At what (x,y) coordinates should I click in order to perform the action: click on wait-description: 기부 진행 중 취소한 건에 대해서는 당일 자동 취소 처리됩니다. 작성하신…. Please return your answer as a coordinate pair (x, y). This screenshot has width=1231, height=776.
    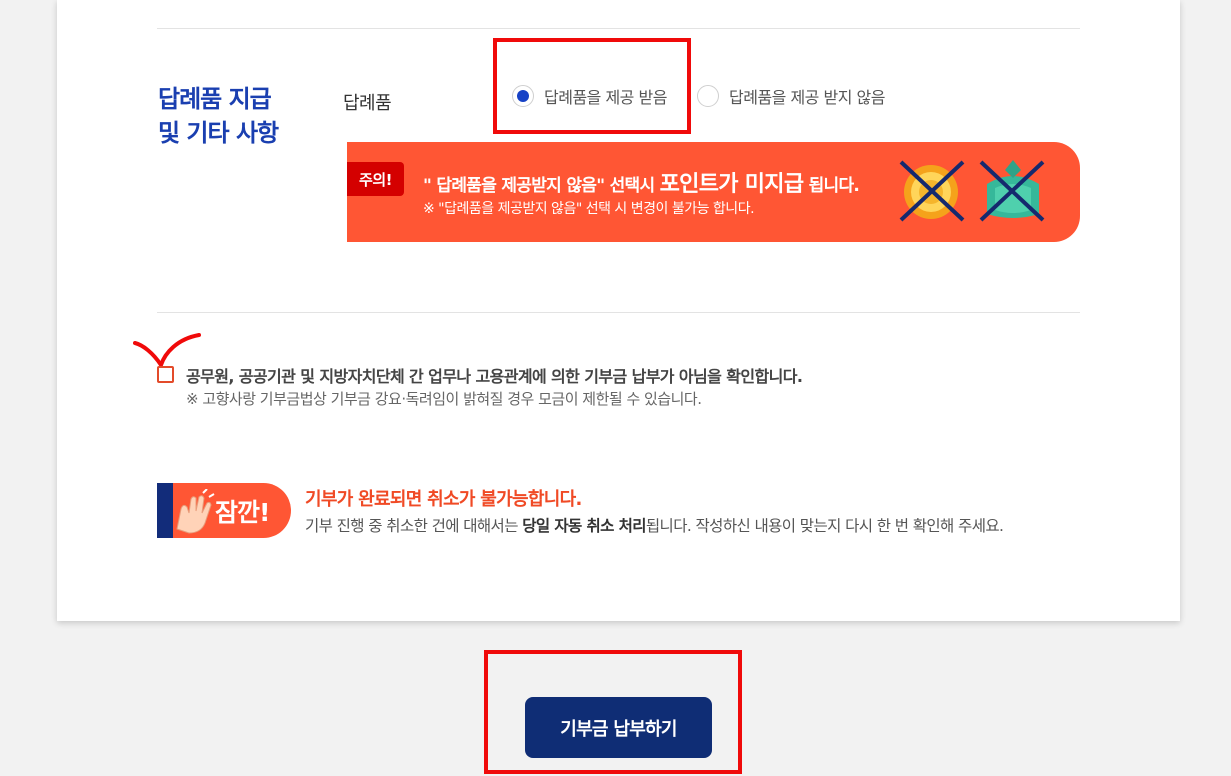
    Looking at the image, I should click on (654, 526).